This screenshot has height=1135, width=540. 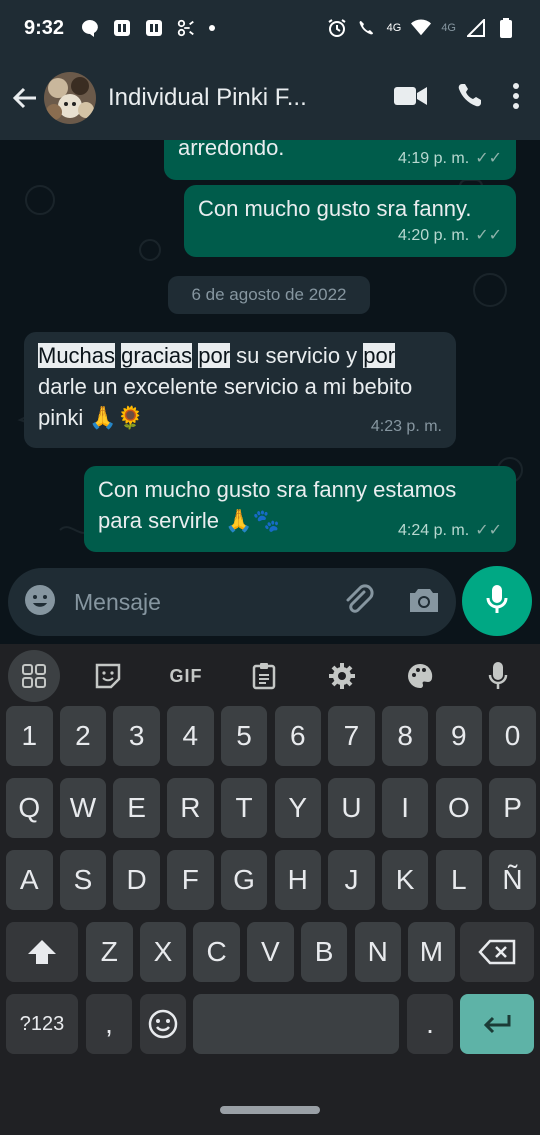 What do you see at coordinates (108, 676) in the screenshot?
I see `sticker-icon` at bounding box center [108, 676].